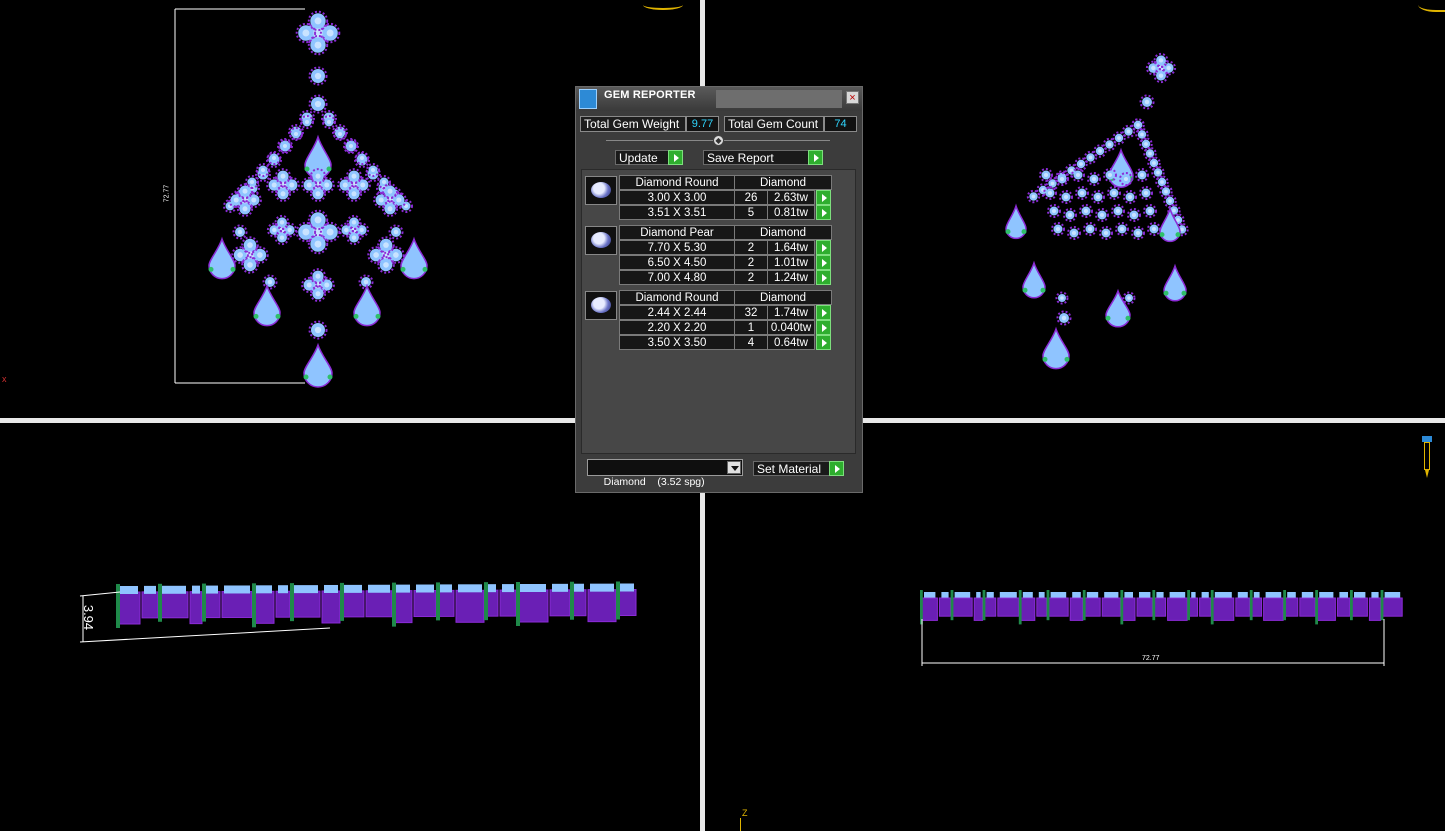  I want to click on collapse-toggle-icon: ◆, so click(718, 140).